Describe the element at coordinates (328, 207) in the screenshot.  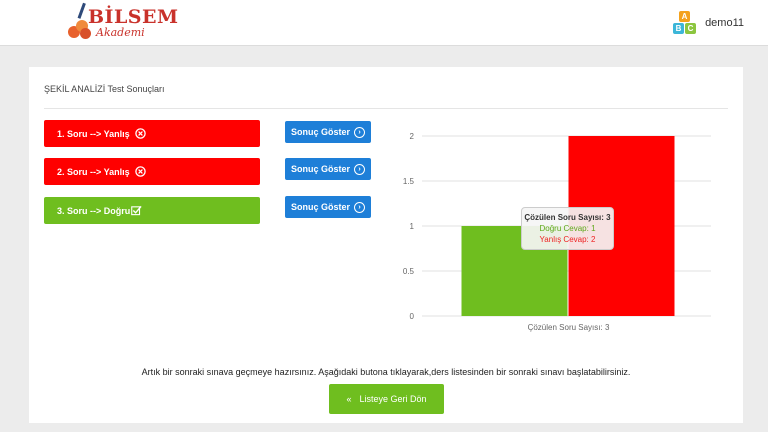
I see `show-result-button-3: Sonuç Göster ›` at that location.